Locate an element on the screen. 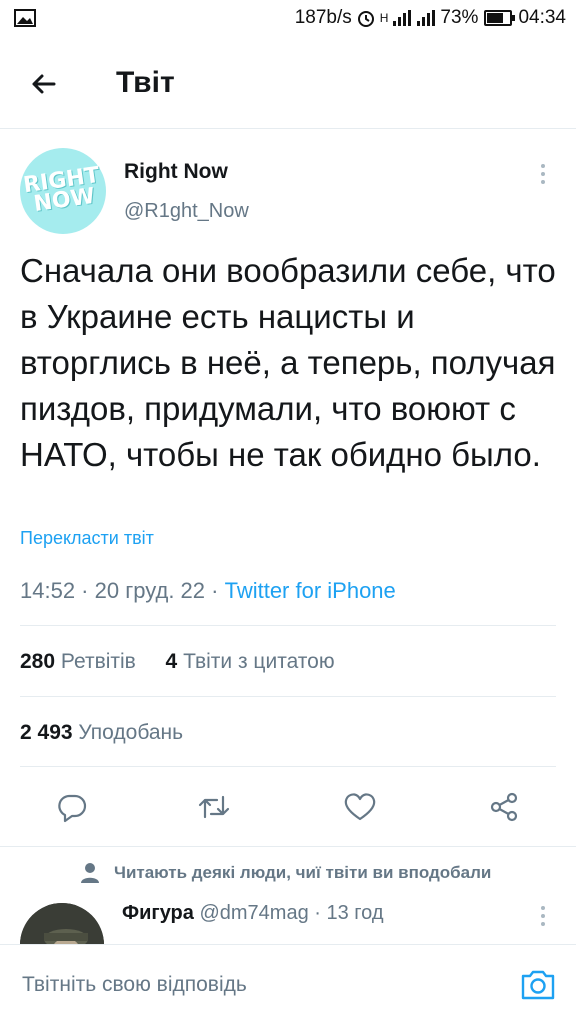 The image size is (576, 1025). reply-header: Фигура @dm74mag · 13 год is located at coordinates (253, 913).